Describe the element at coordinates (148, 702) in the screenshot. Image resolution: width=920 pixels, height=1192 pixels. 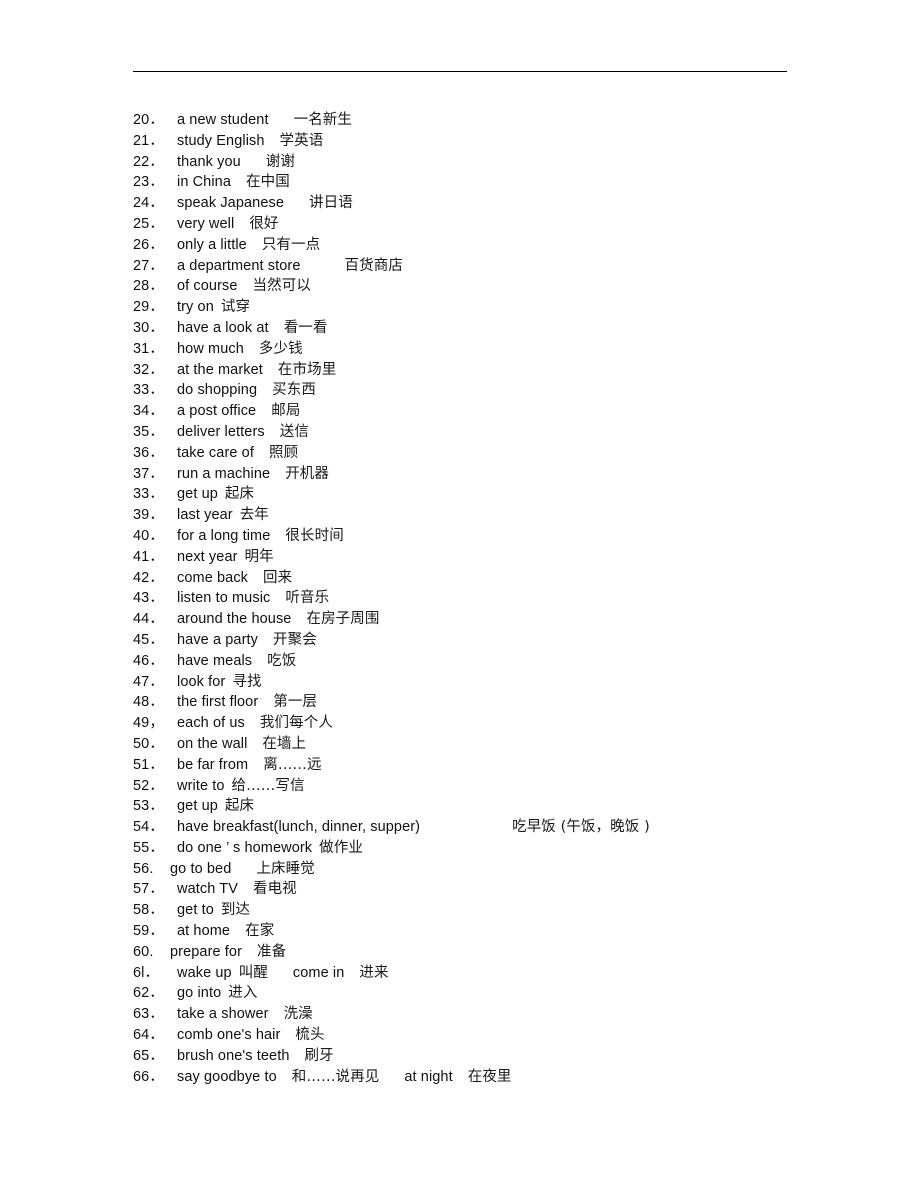
I see `entry-number: 48．` at that location.